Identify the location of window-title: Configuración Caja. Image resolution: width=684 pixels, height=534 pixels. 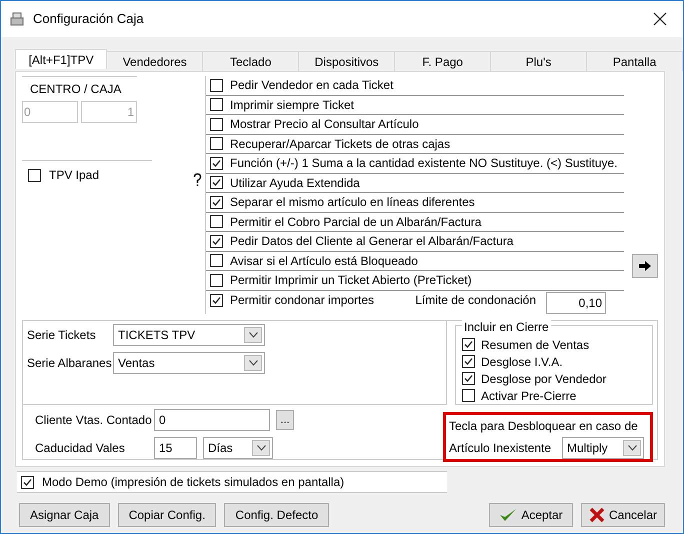
(88, 19).